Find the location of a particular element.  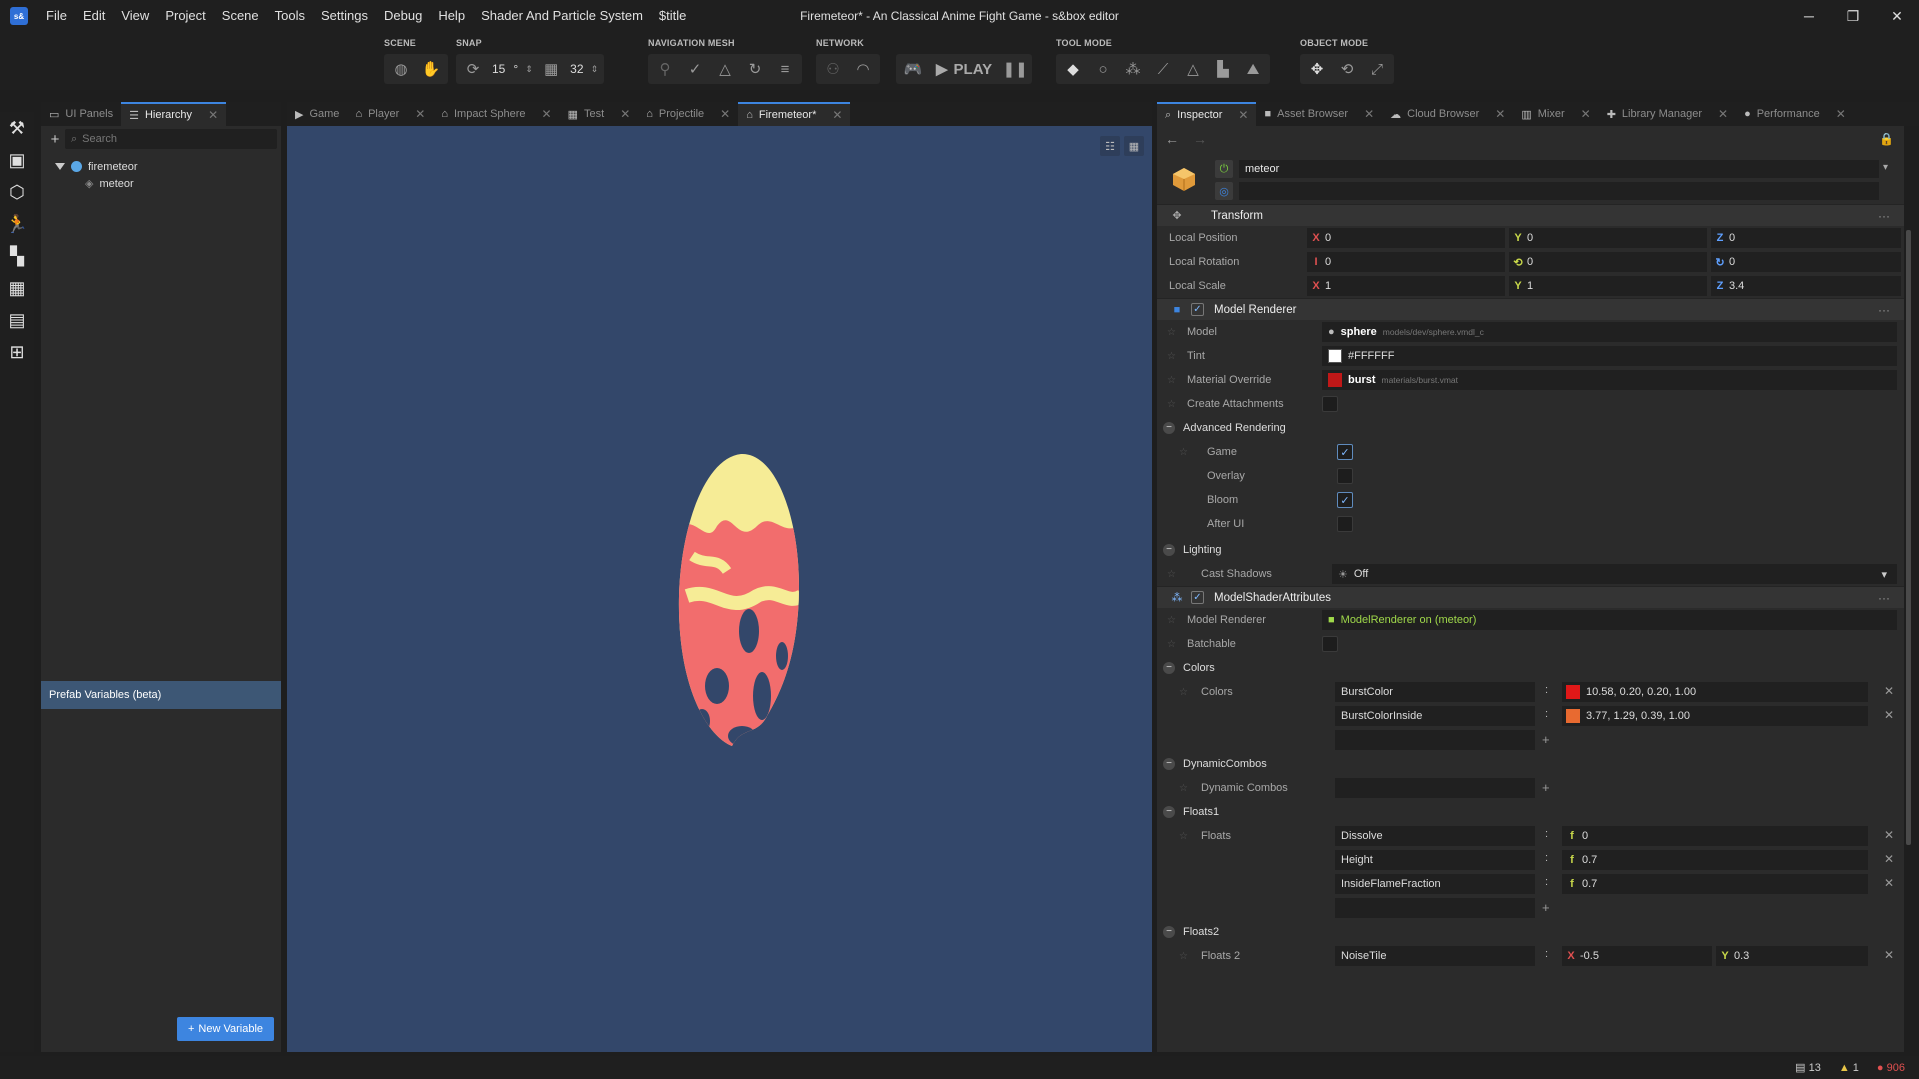

menu-debug: Debug is located at coordinates (403, 16).